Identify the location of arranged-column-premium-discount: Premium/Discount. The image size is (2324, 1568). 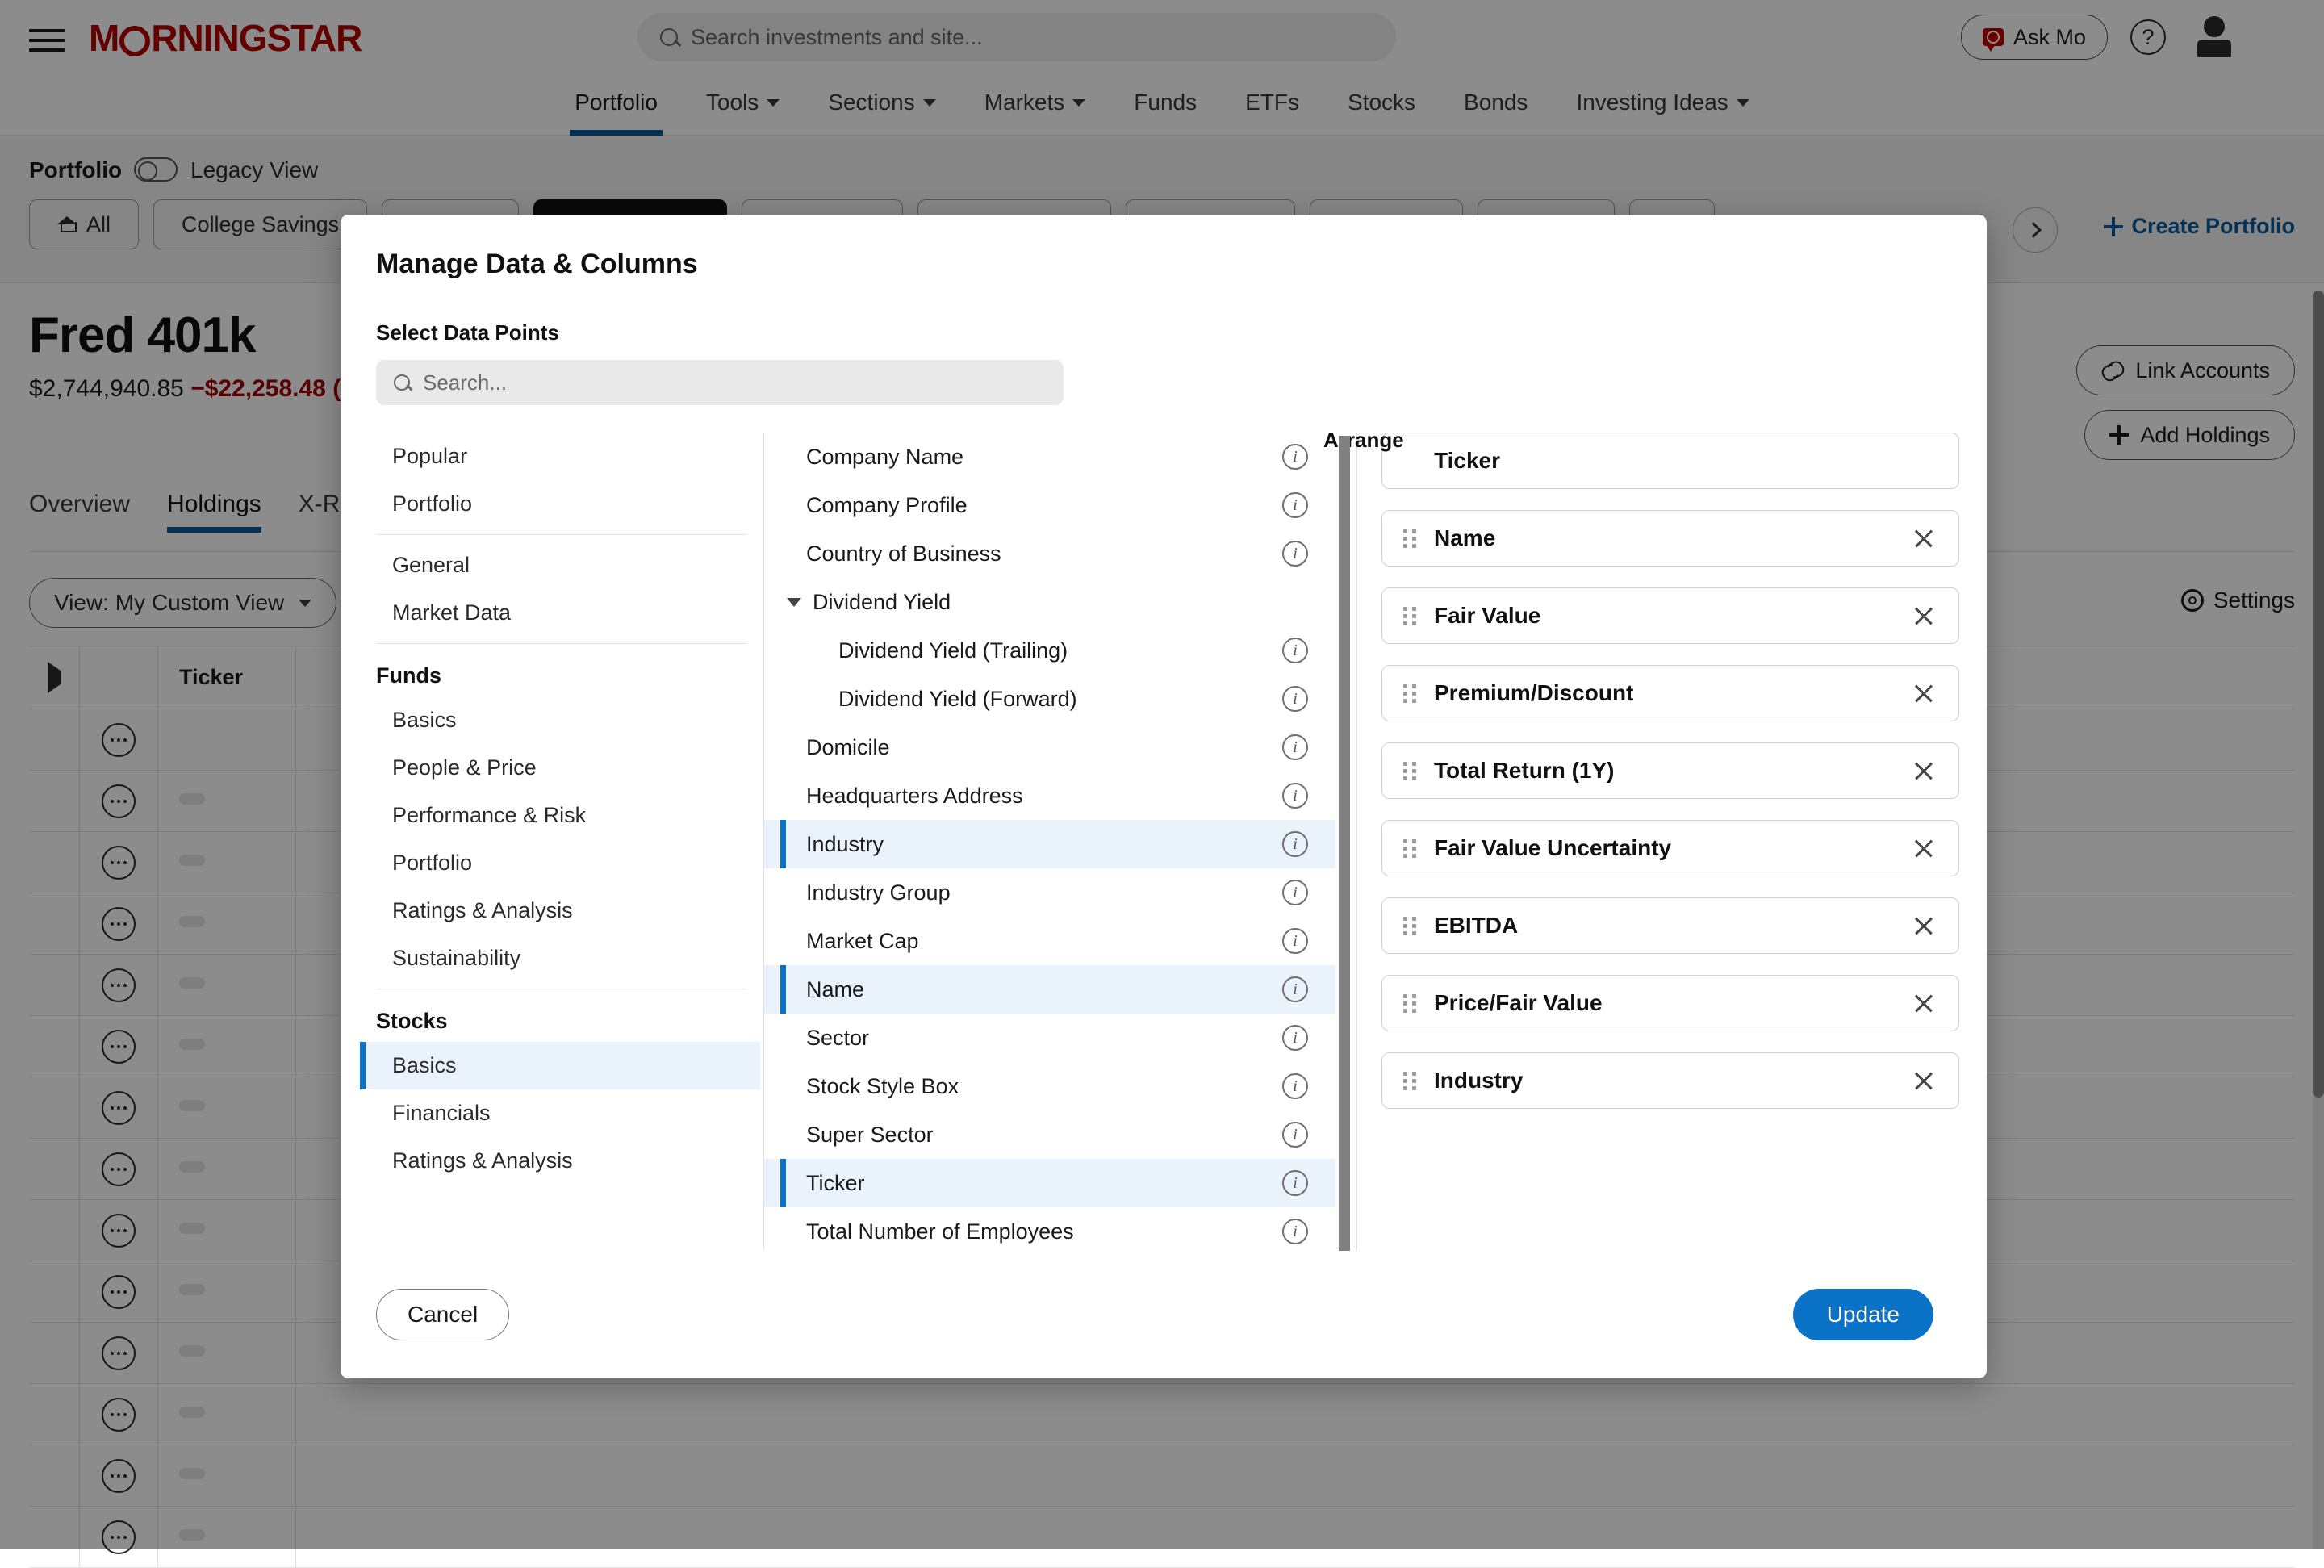
(1670, 693).